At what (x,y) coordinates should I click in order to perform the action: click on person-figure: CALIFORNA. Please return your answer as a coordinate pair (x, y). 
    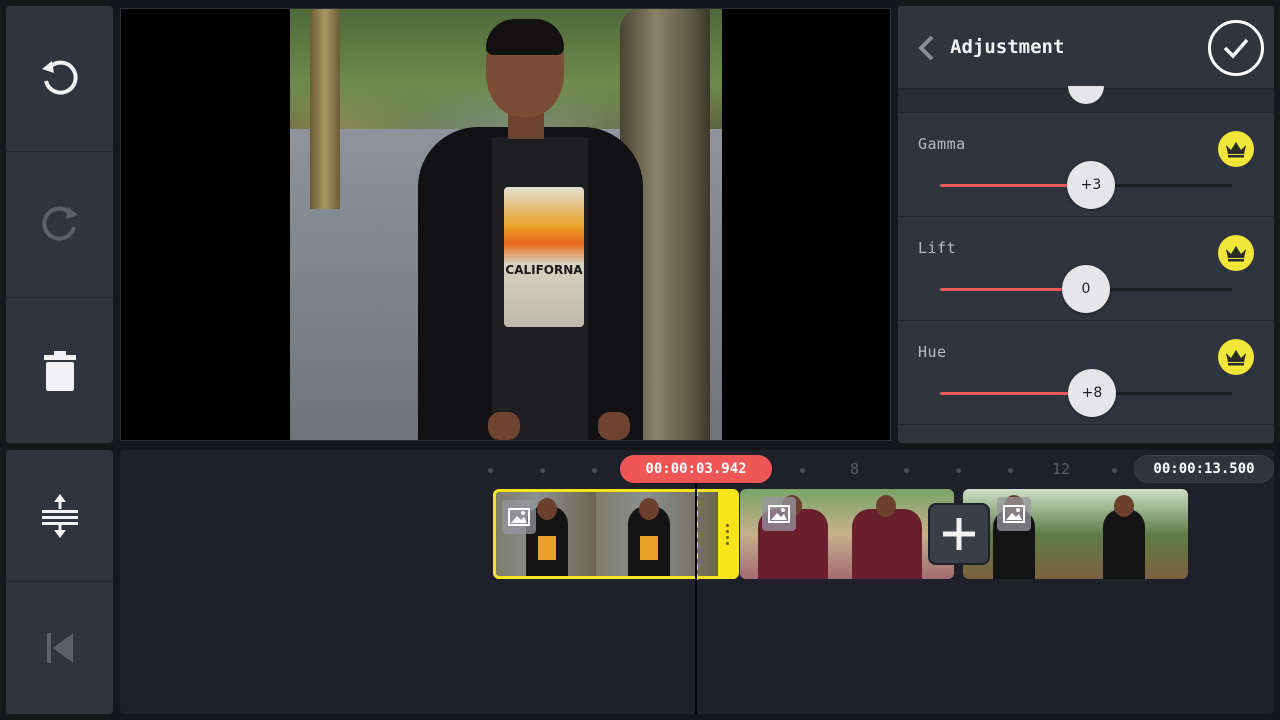
    Looking at the image, I should click on (530, 228).